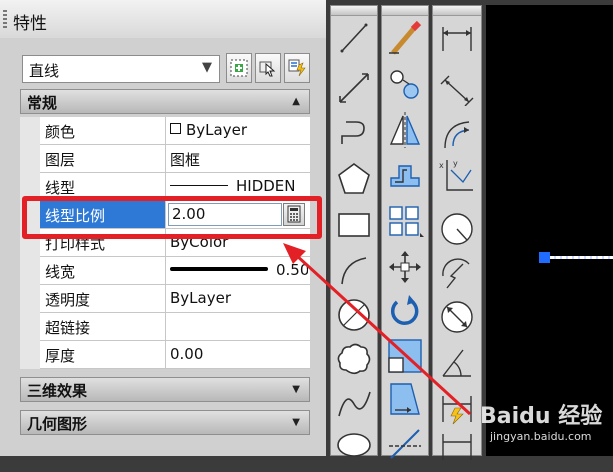 This screenshot has width=613, height=472. I want to click on angular-dimension-button, so click(457, 361).